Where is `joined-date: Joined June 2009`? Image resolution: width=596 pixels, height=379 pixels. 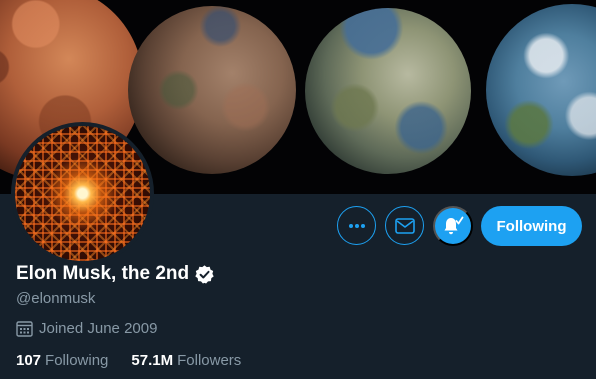
joined-date: Joined June 2009 is located at coordinates (98, 328).